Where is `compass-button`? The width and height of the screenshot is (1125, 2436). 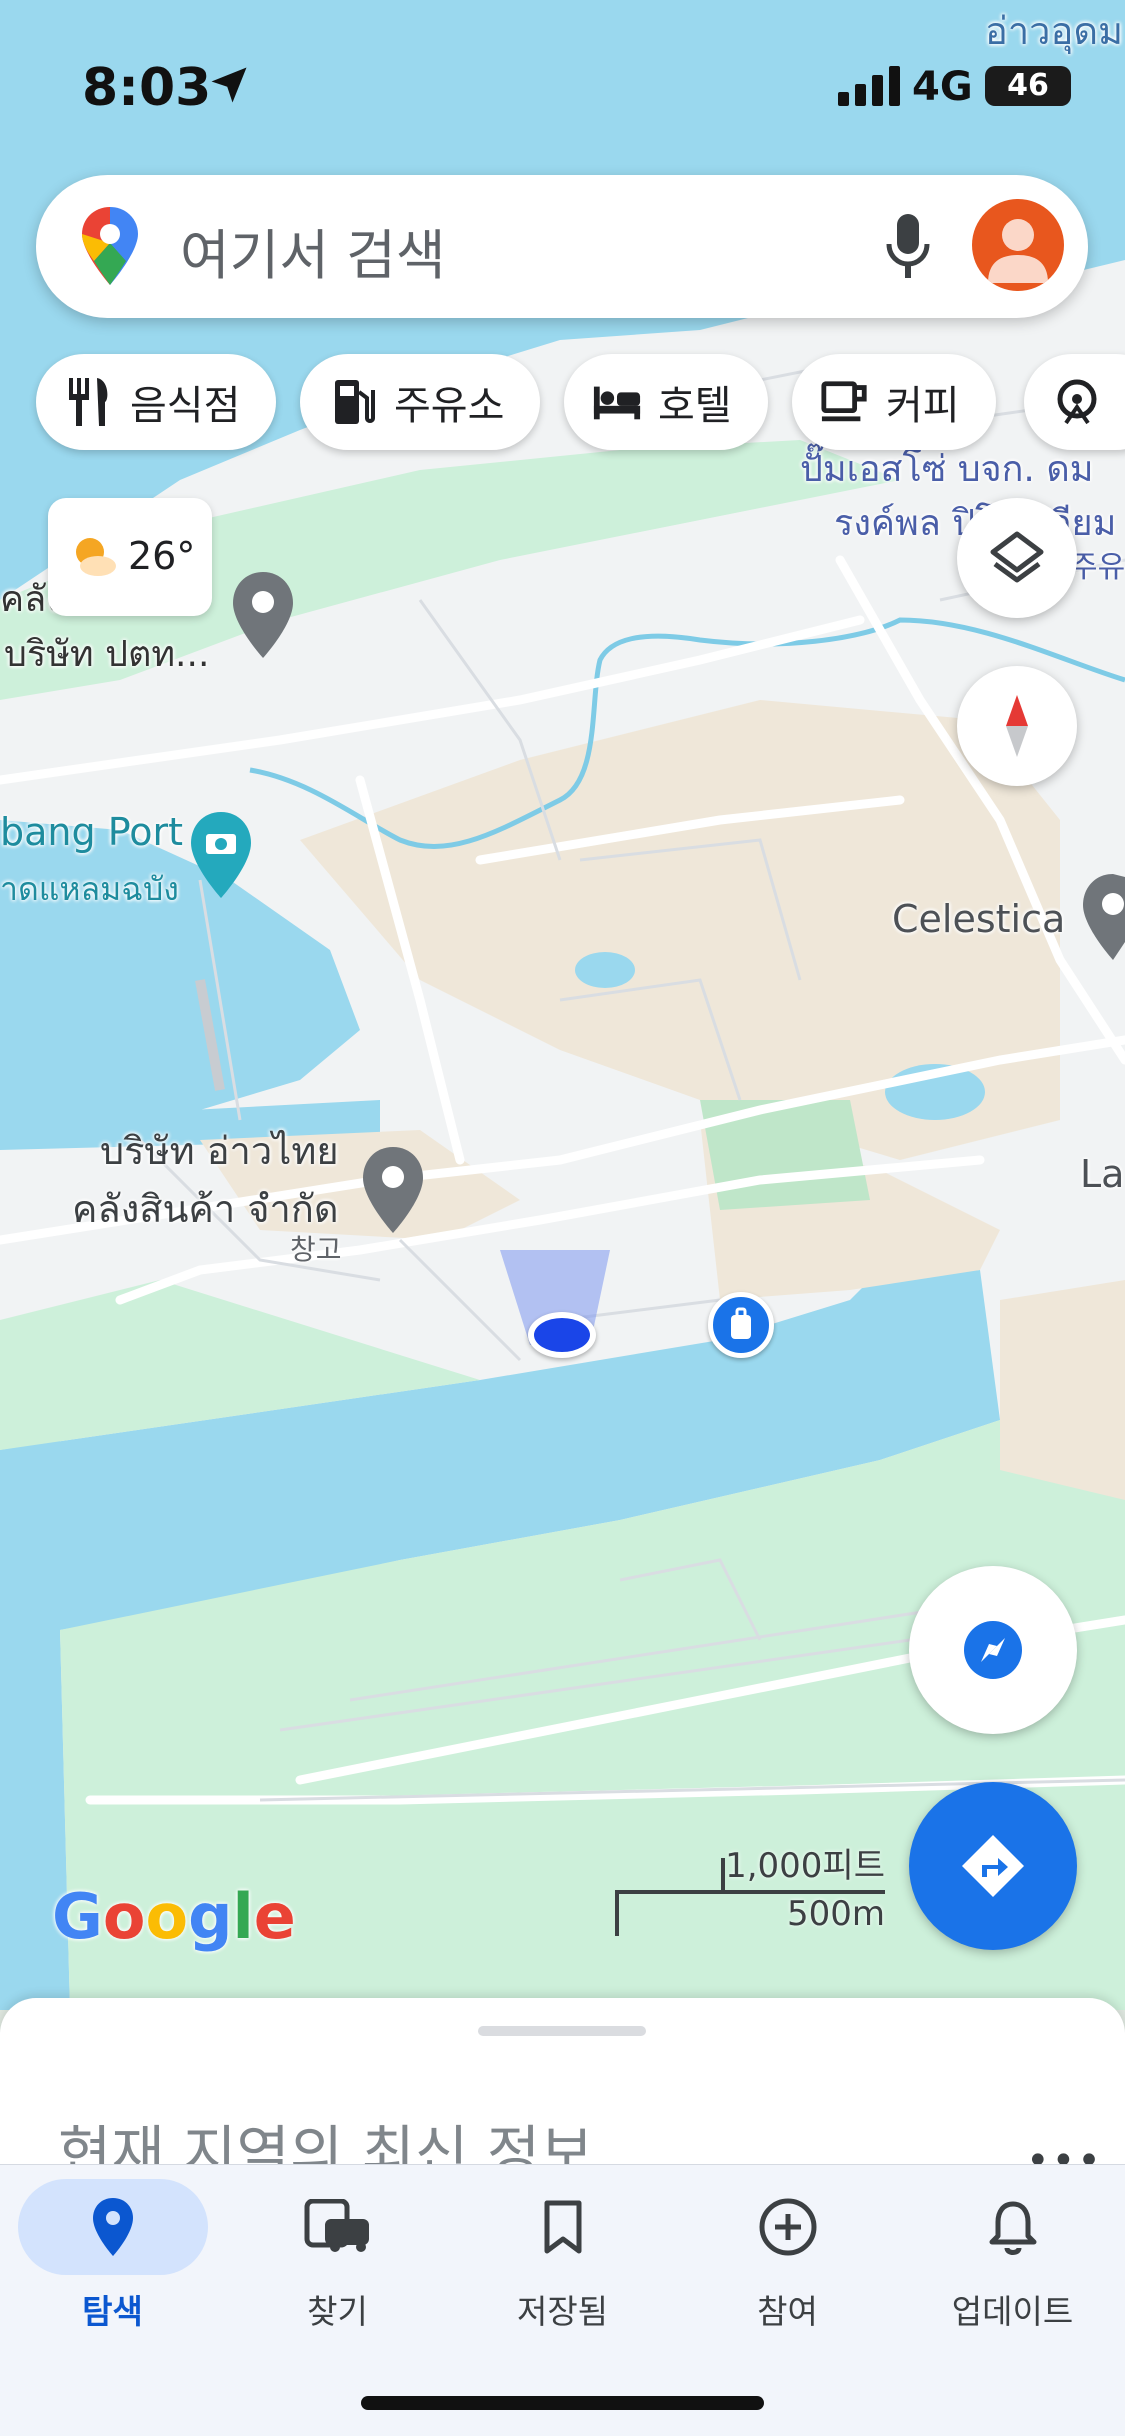 compass-button is located at coordinates (1017, 726).